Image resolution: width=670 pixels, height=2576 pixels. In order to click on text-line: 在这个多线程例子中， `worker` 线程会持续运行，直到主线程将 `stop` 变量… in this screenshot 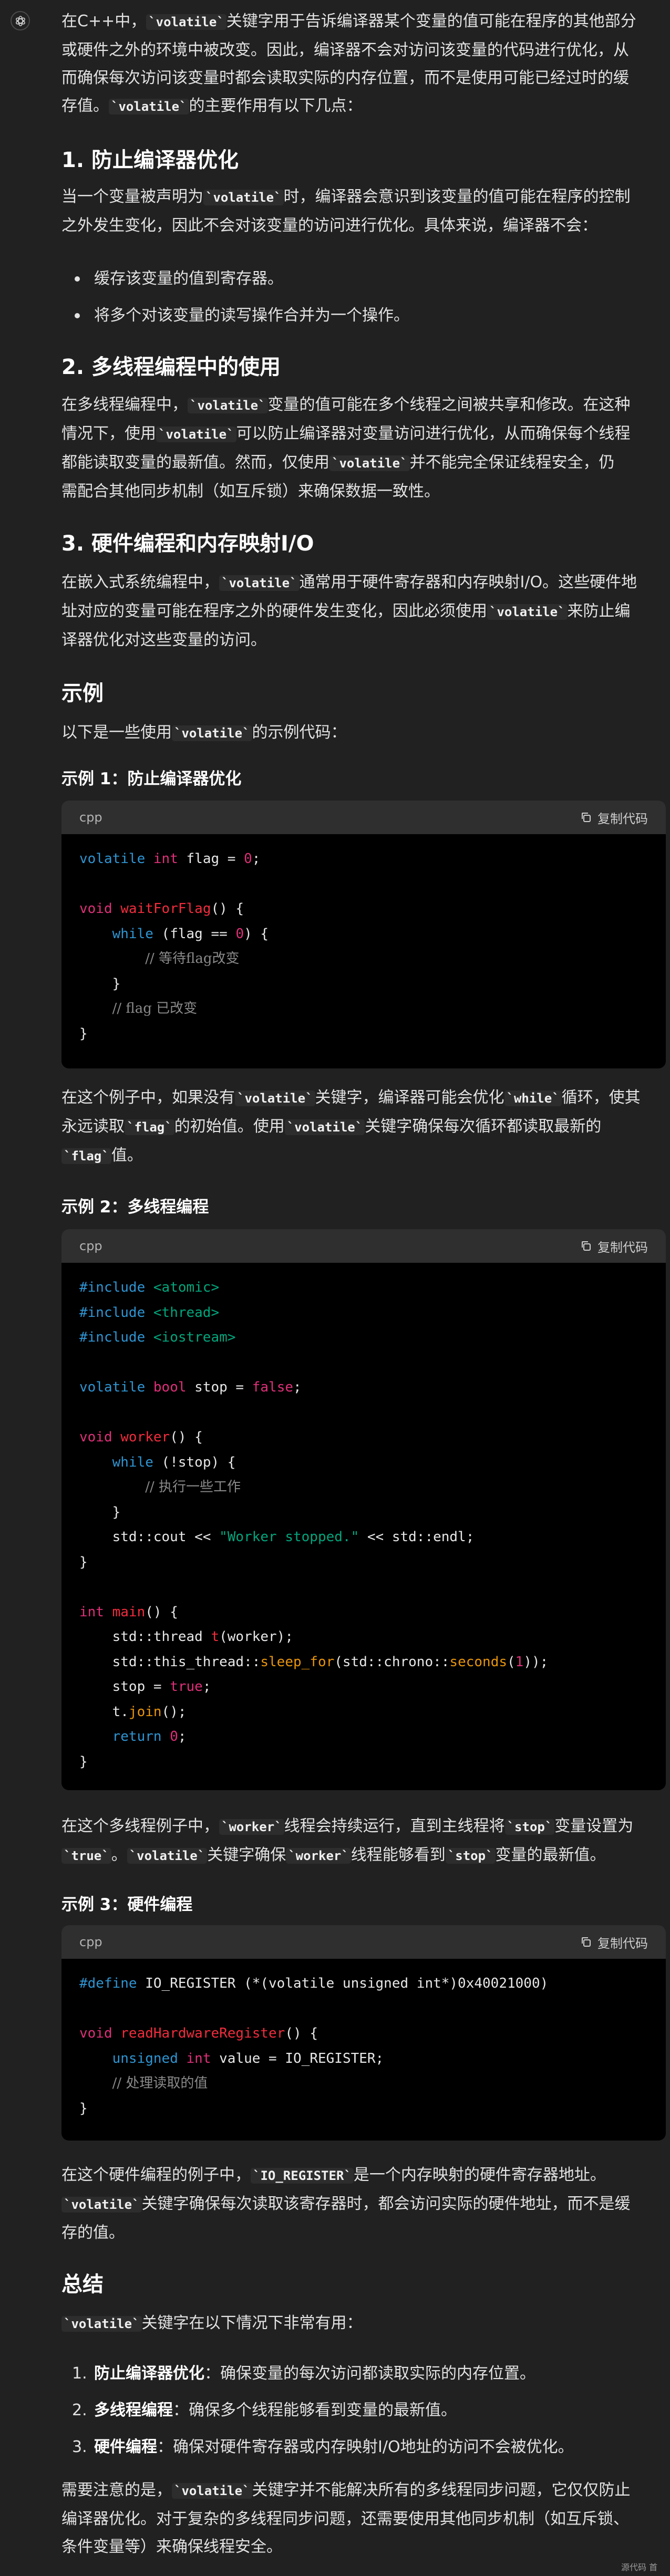, I will do `click(347, 1826)`.